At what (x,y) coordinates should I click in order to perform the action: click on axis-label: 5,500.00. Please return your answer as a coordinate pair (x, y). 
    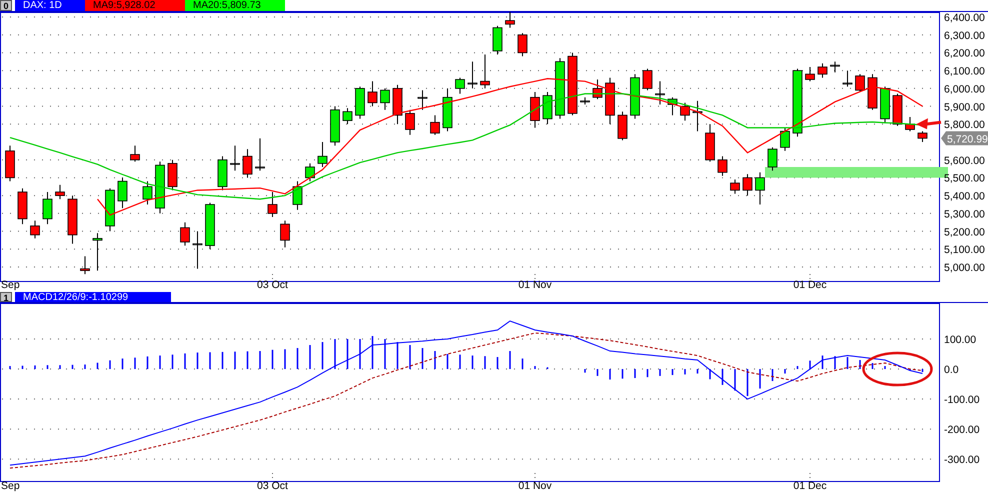
    Looking at the image, I should click on (964, 178).